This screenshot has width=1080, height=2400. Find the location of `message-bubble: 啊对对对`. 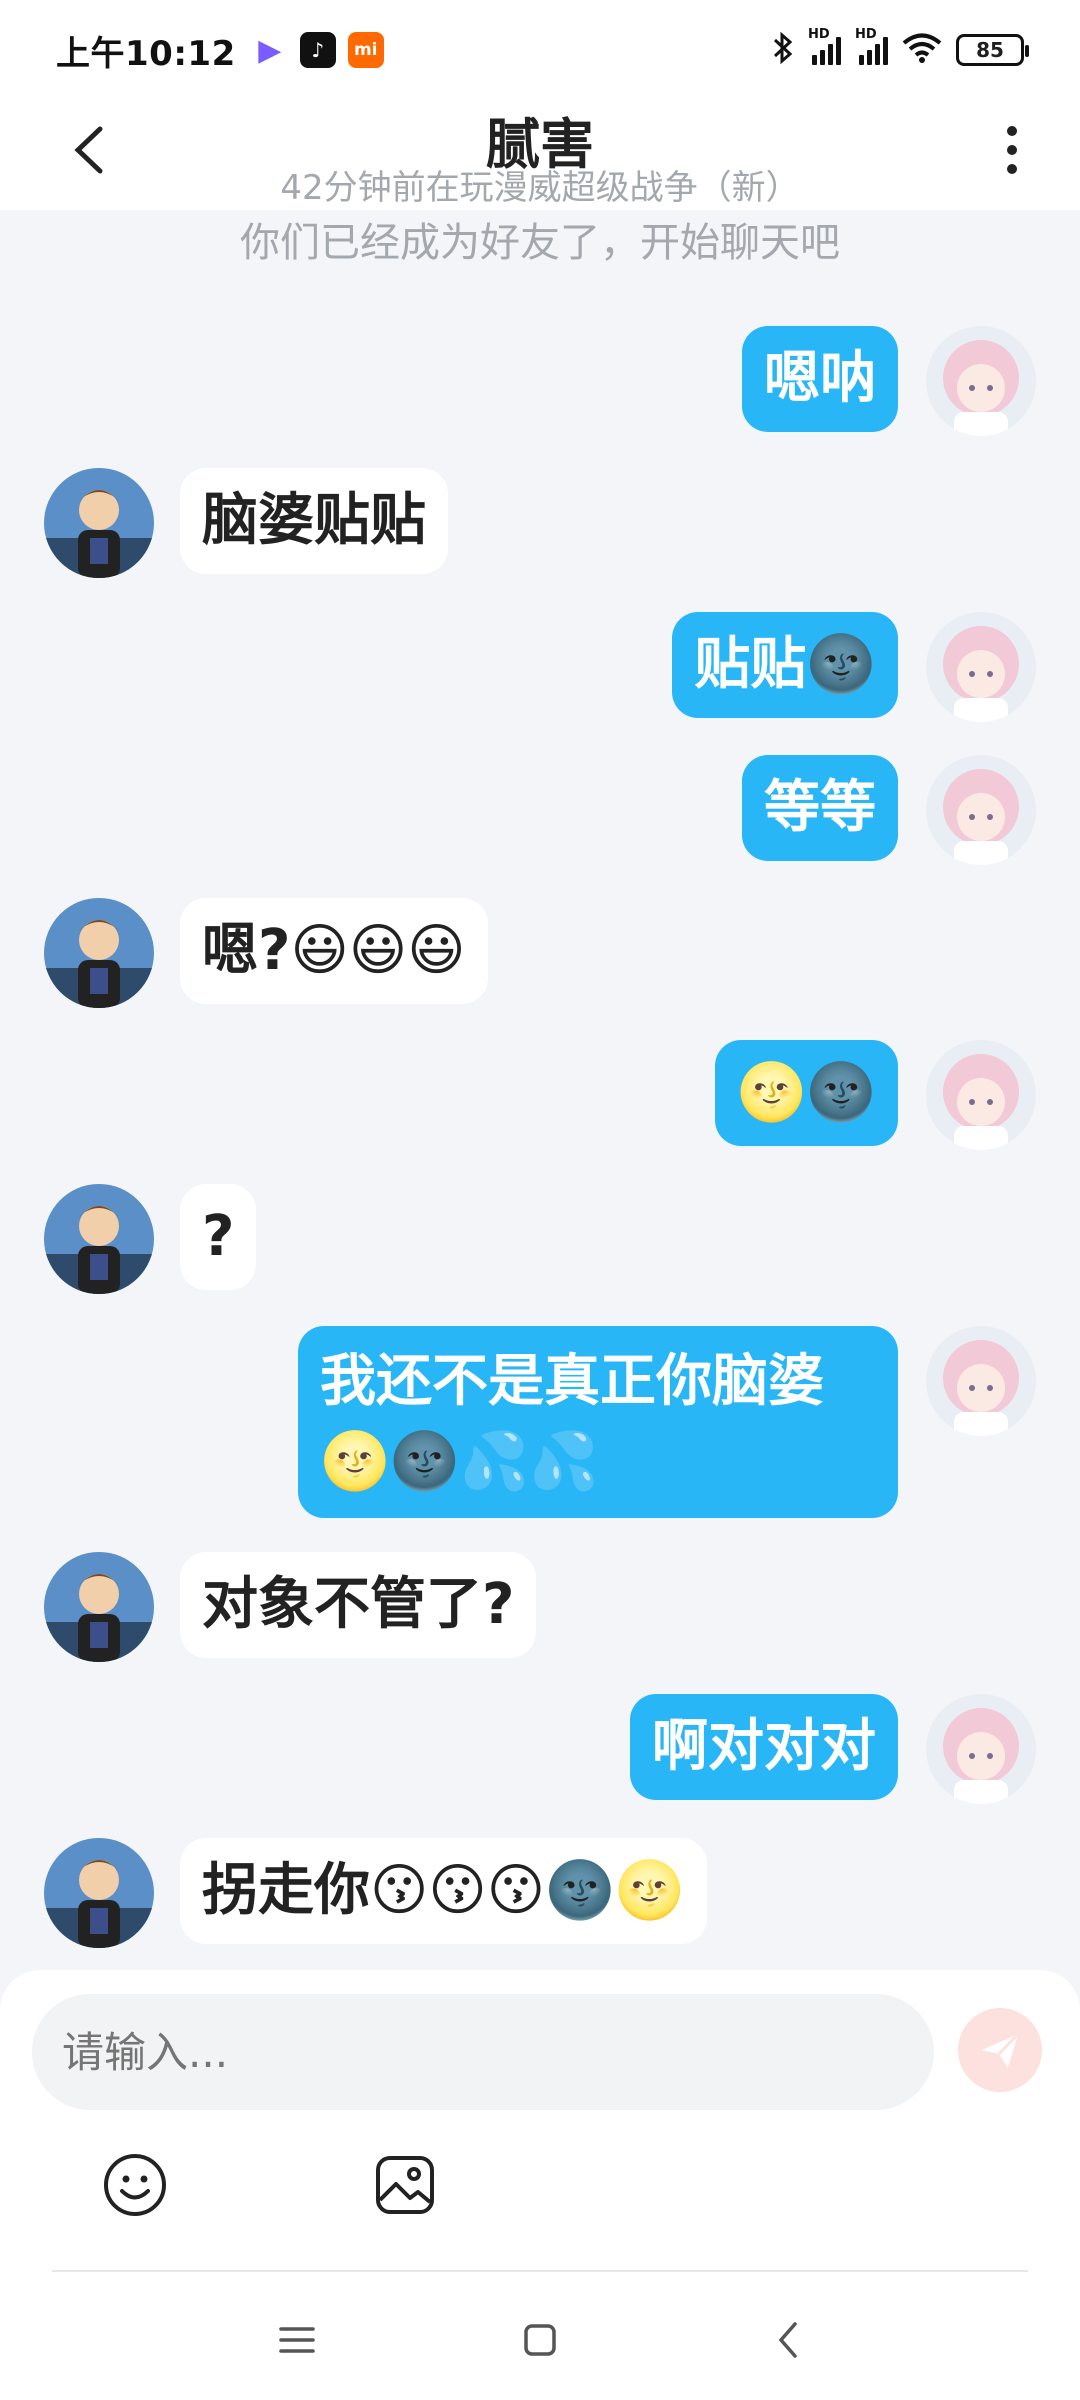

message-bubble: 啊对对对 is located at coordinates (764, 1747).